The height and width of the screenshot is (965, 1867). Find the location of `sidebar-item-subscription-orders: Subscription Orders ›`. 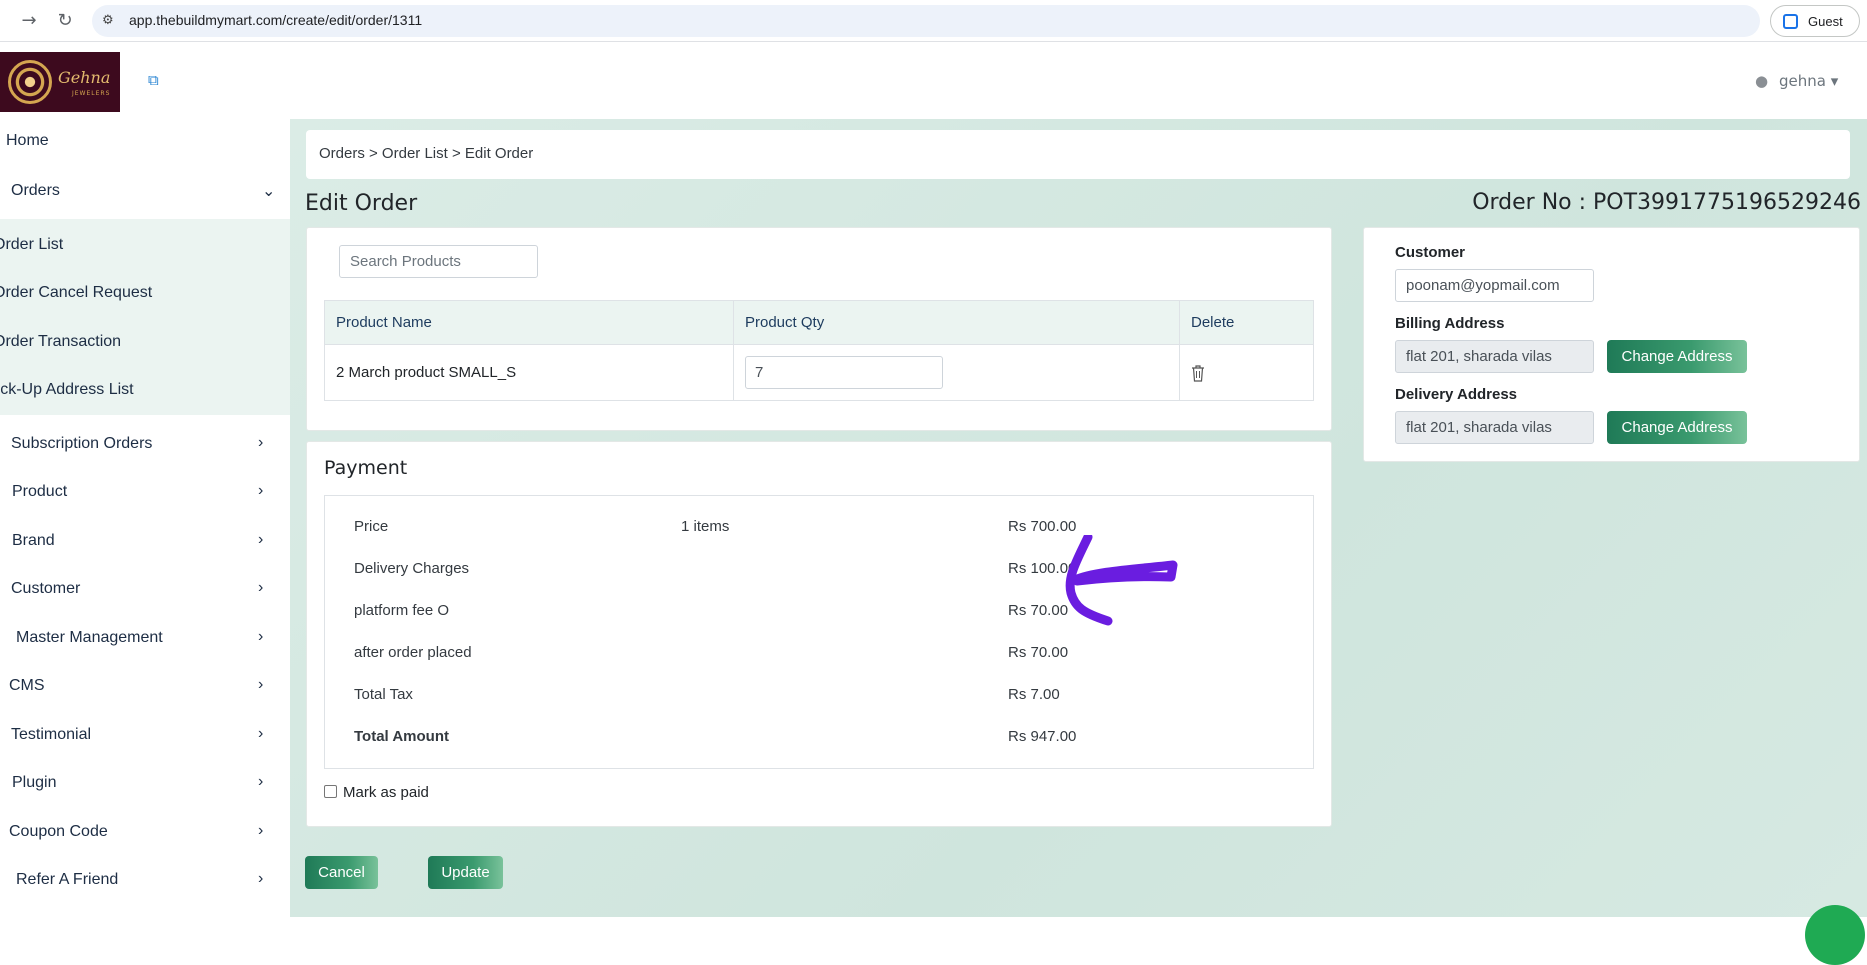

sidebar-item-subscription-orders: Subscription Orders › is located at coordinates (145, 446).